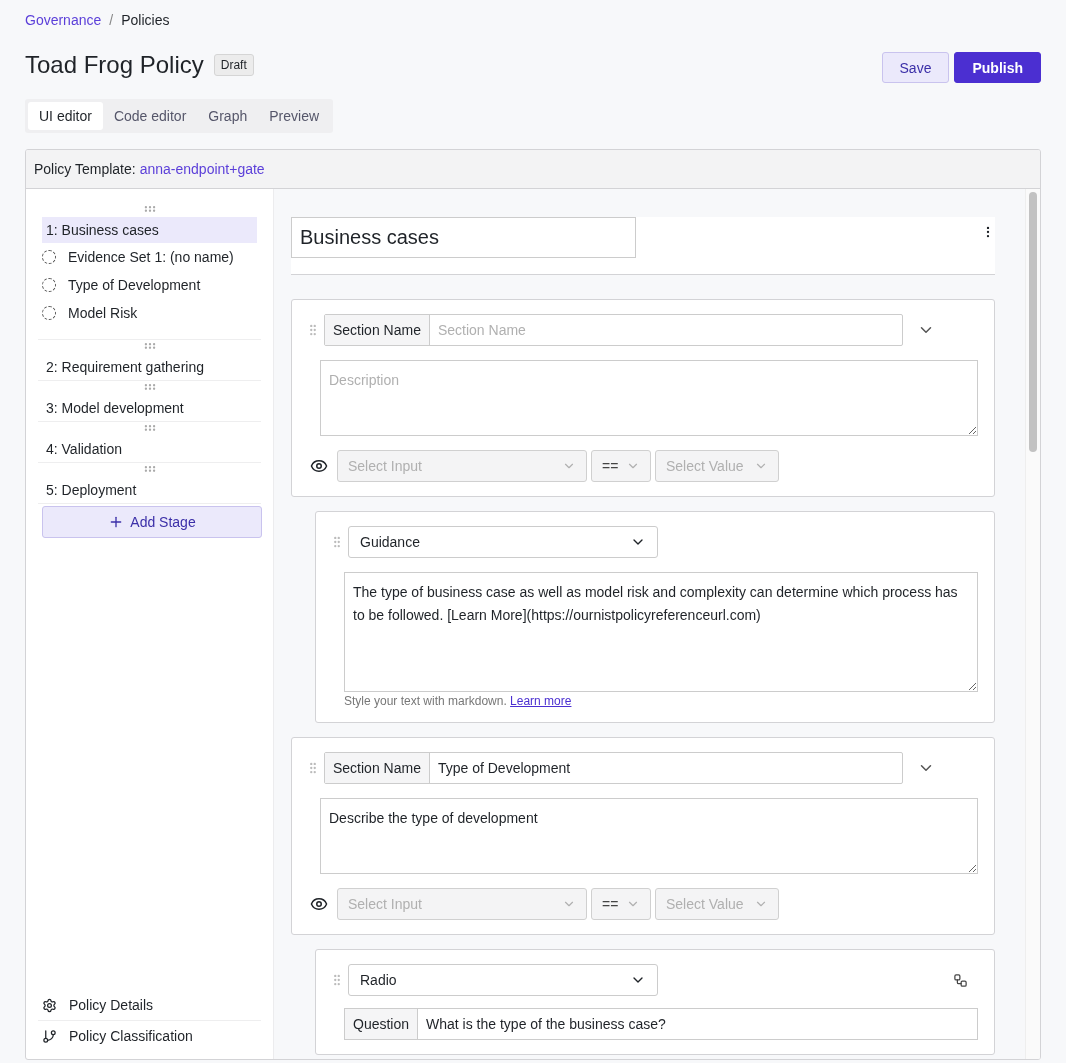 Image resolution: width=1066 pixels, height=1063 pixels. What do you see at coordinates (233, 64) in the screenshot?
I see `status-badge: Draft` at bounding box center [233, 64].